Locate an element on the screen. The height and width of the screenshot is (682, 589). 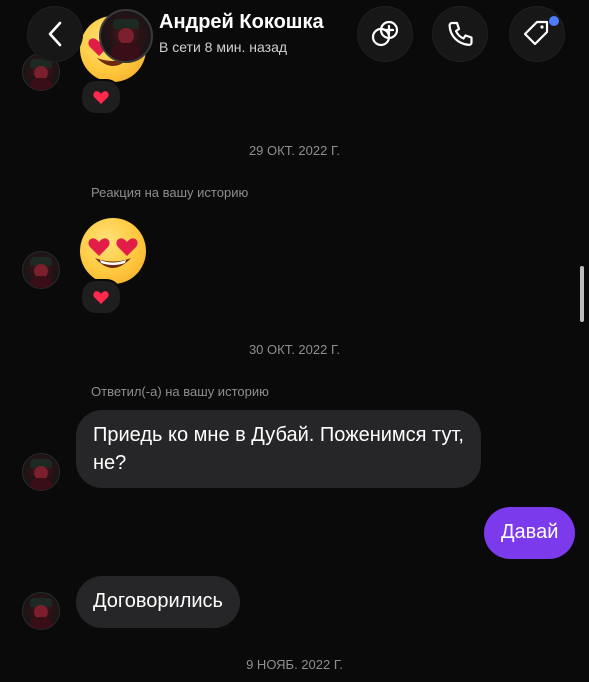
online-status: В сети 8 мин. назад is located at coordinates (223, 47).